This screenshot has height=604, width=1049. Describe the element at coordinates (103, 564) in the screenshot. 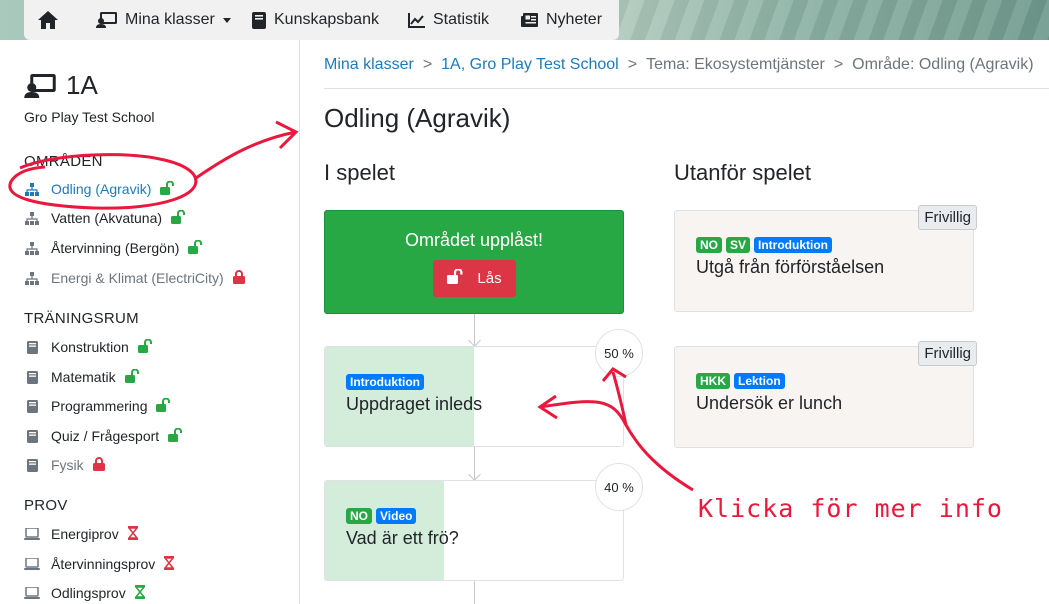

I see `sidebar-item-label: Återvinningsprov` at that location.